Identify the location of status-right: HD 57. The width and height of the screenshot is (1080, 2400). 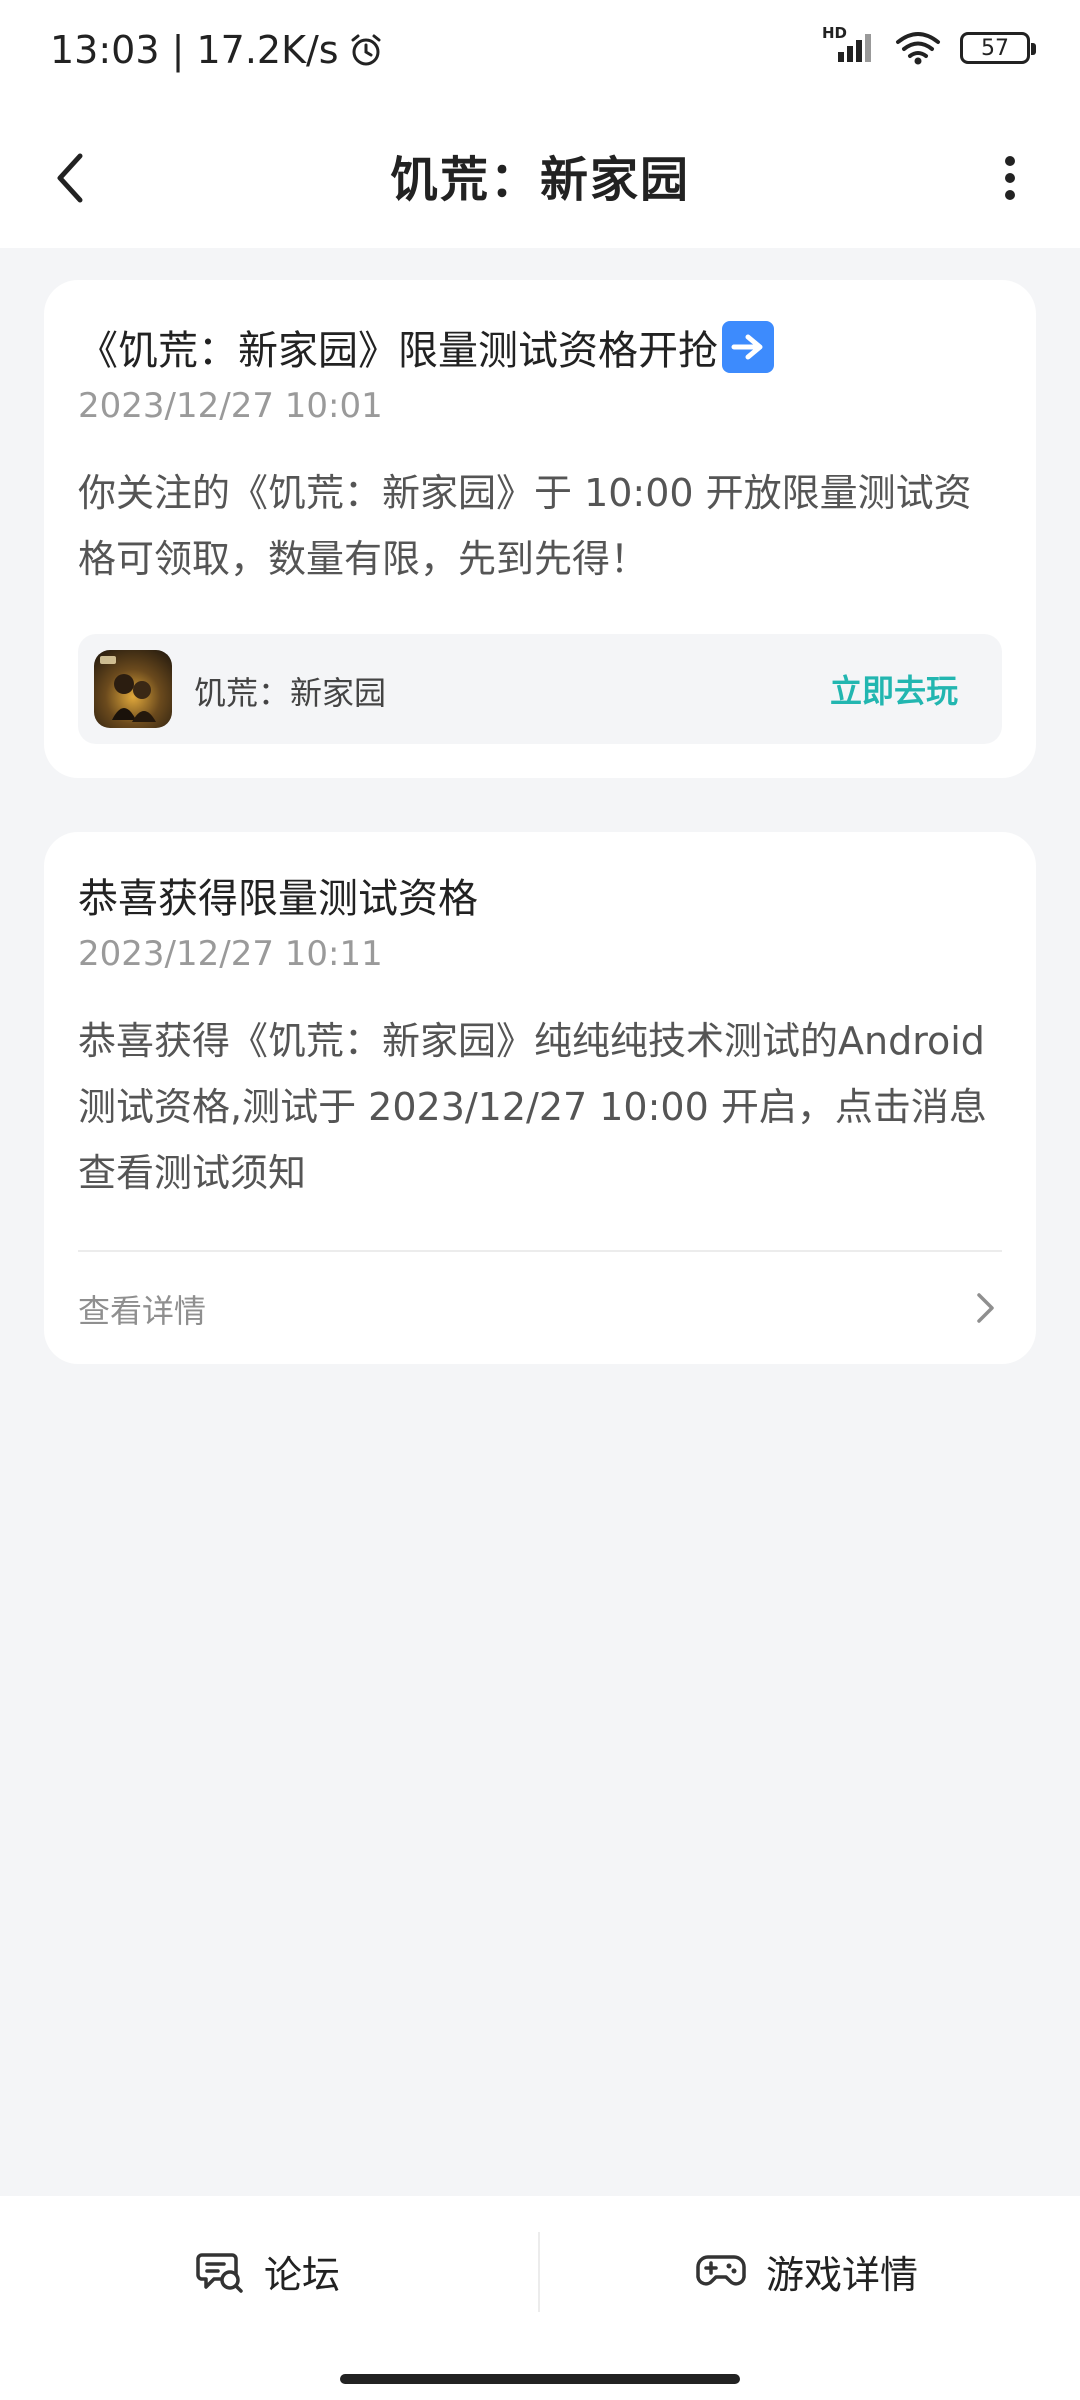
(929, 45).